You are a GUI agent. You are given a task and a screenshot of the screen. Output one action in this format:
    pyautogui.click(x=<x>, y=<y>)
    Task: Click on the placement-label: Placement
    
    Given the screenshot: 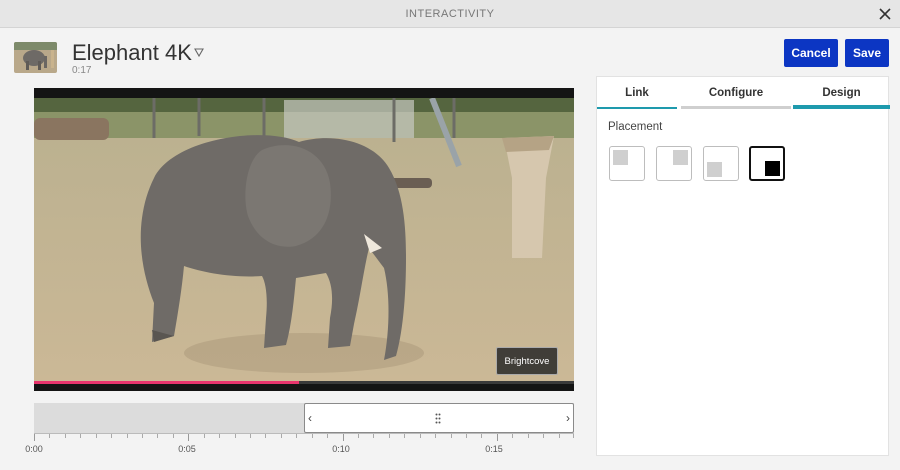 What is the action you would take?
    pyautogui.click(x=635, y=127)
    